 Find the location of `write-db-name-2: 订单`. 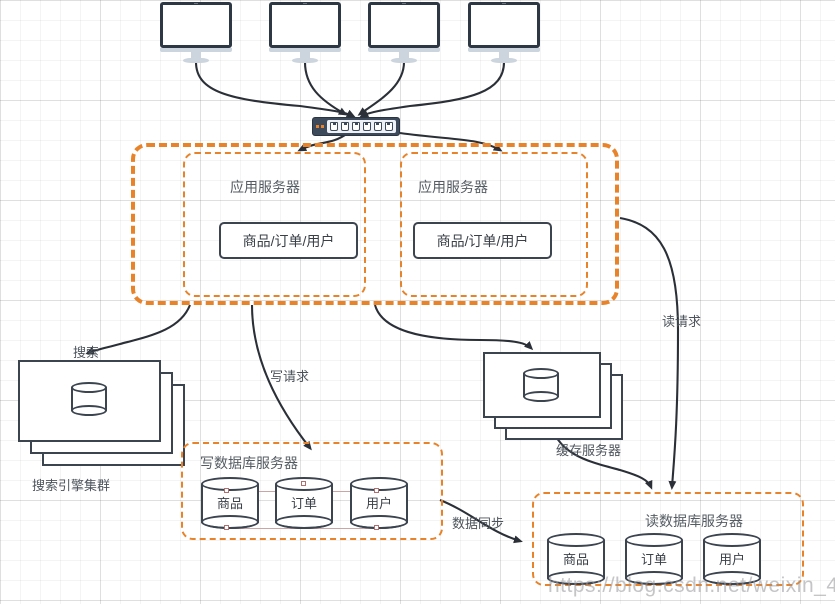

write-db-name-2: 订单 is located at coordinates (303, 503).